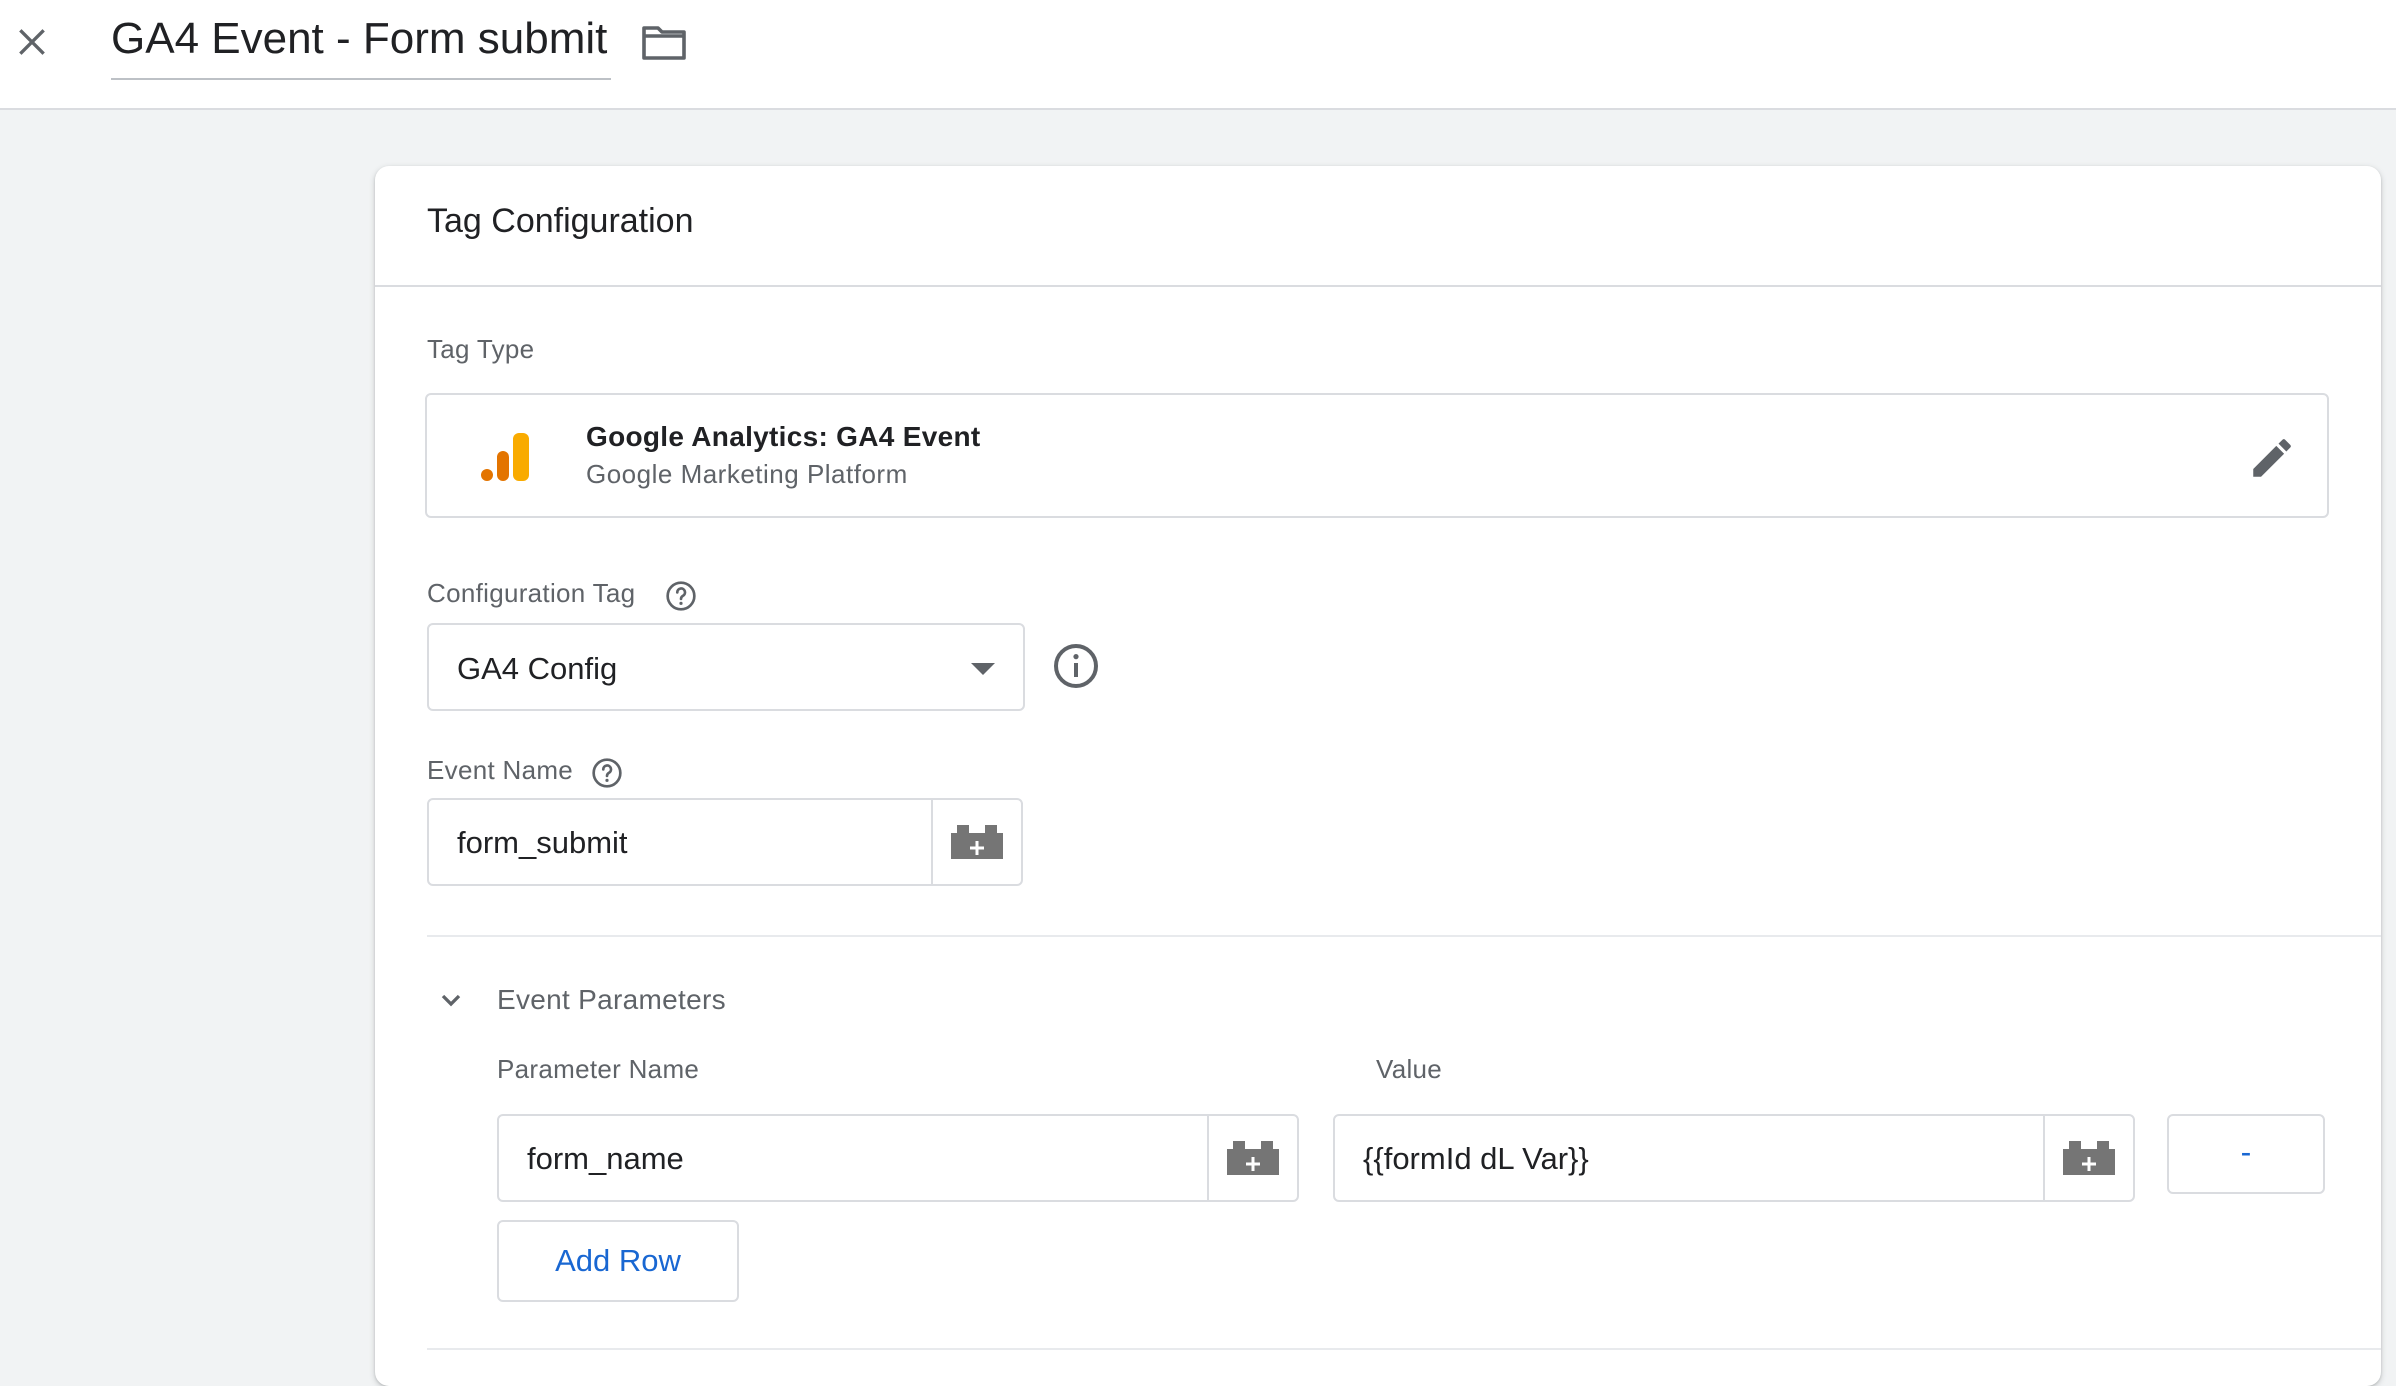 The width and height of the screenshot is (2396, 1386). Describe the element at coordinates (1734, 1158) in the screenshot. I see `parameter-value-field: {{formId dL Var}}` at that location.